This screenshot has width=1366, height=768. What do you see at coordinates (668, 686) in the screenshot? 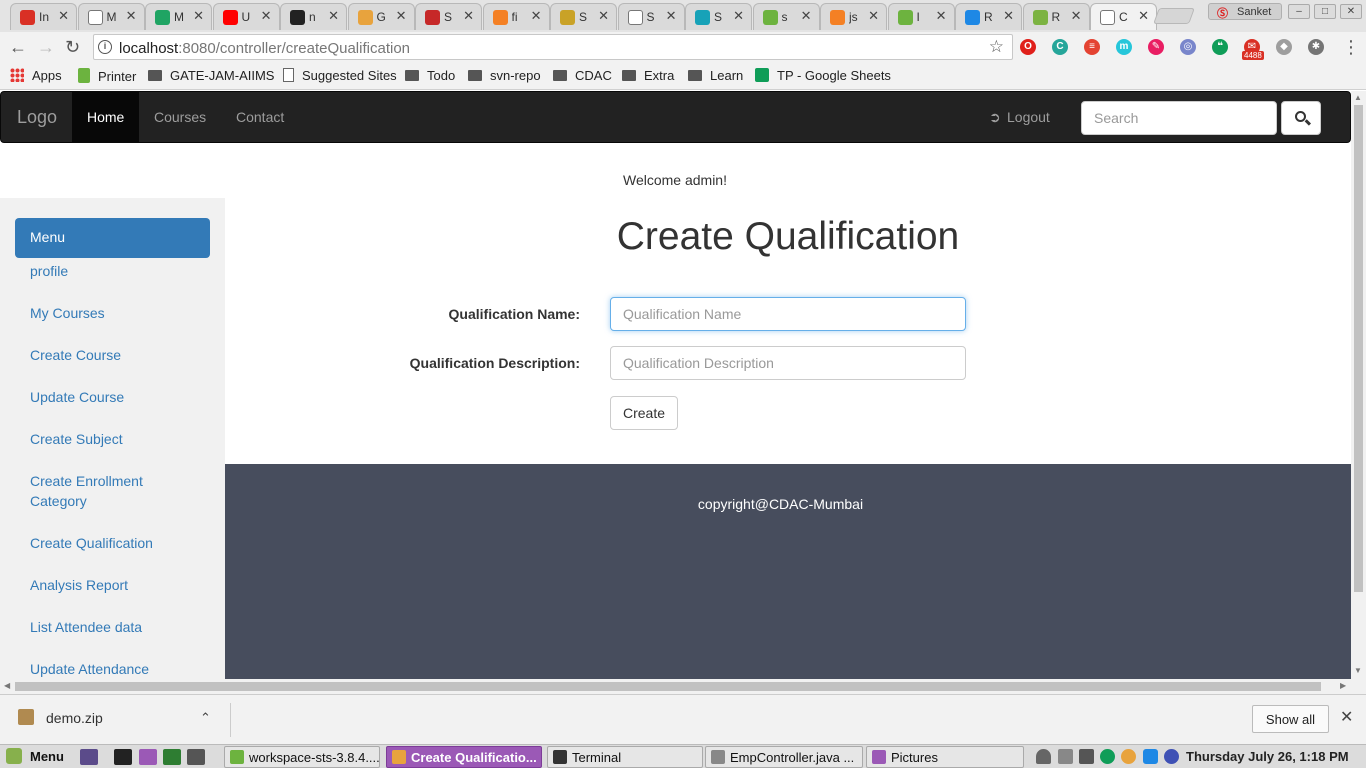
I see `horizontal-scroll-thumb` at bounding box center [668, 686].